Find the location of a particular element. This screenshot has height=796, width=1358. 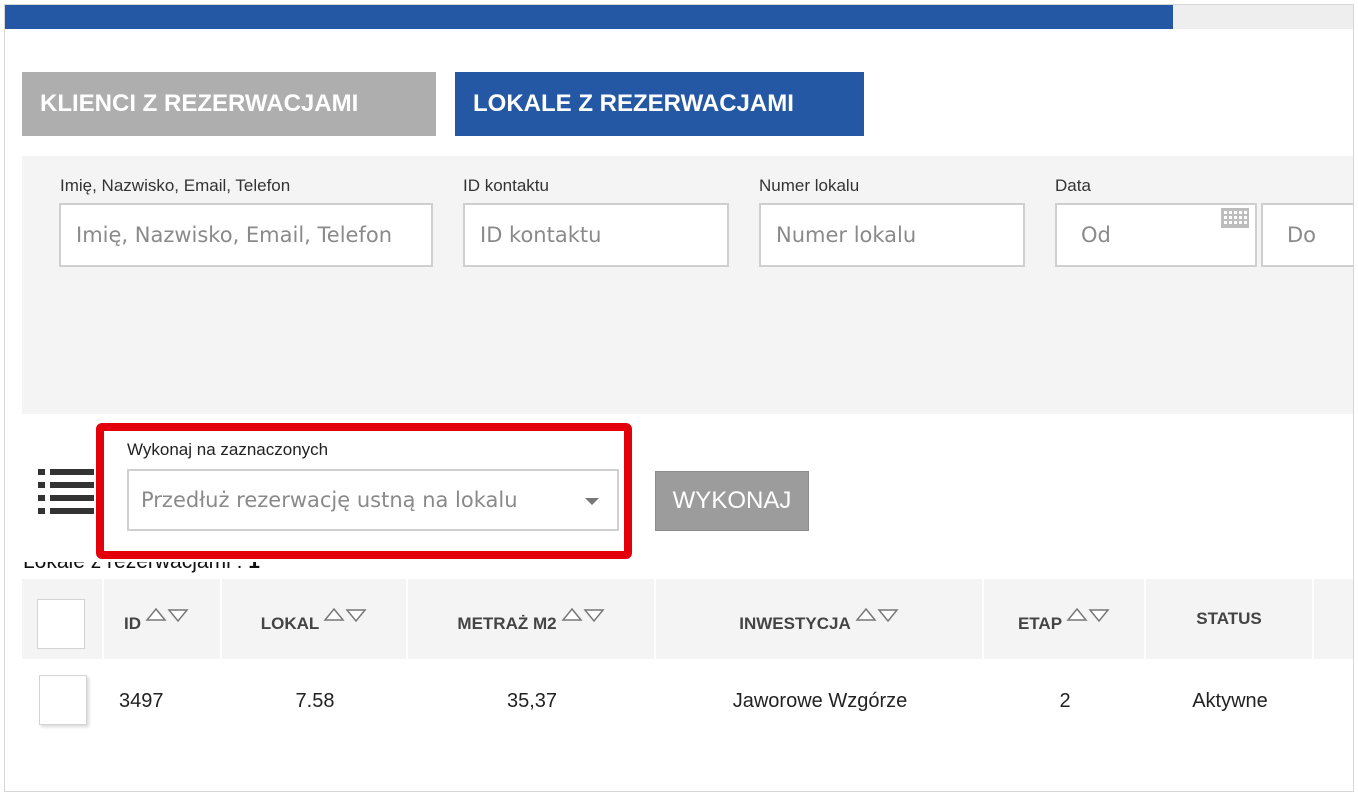

progress-bar-fill is located at coordinates (589, 17).